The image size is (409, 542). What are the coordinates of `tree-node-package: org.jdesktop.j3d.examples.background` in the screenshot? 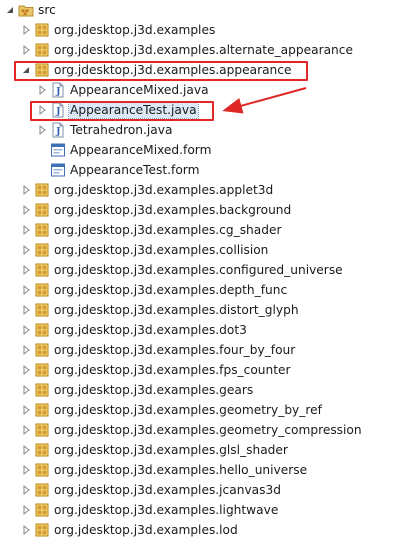 It's located at (204, 210).